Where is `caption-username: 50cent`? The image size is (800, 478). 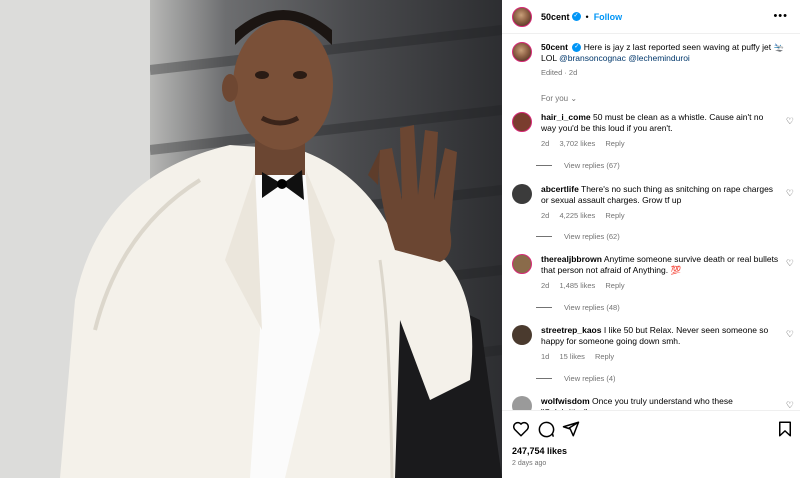
caption-username: 50cent is located at coordinates (554, 47).